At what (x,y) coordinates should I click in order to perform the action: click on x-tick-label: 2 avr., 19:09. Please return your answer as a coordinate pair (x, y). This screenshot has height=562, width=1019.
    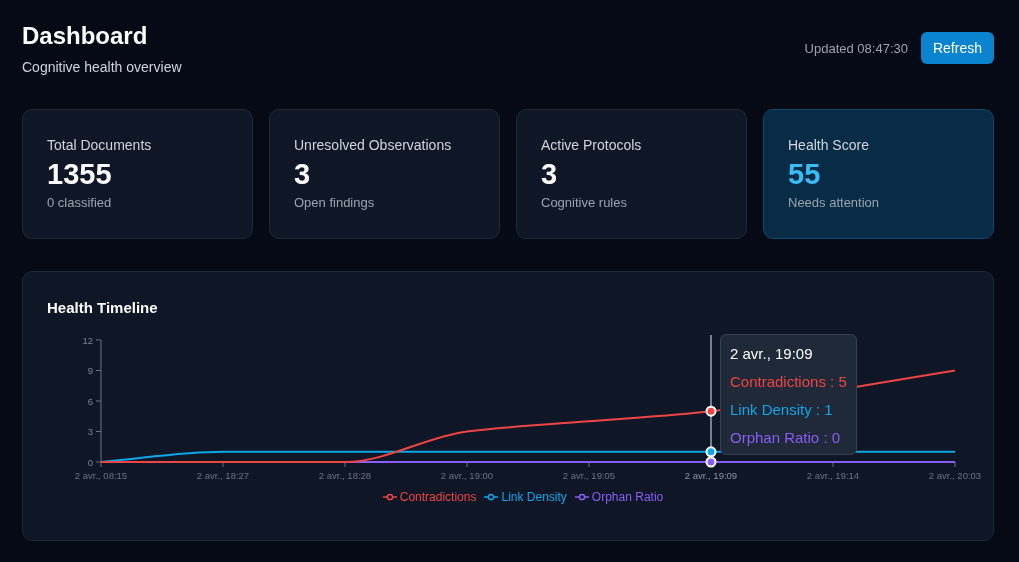
    Looking at the image, I should click on (711, 475).